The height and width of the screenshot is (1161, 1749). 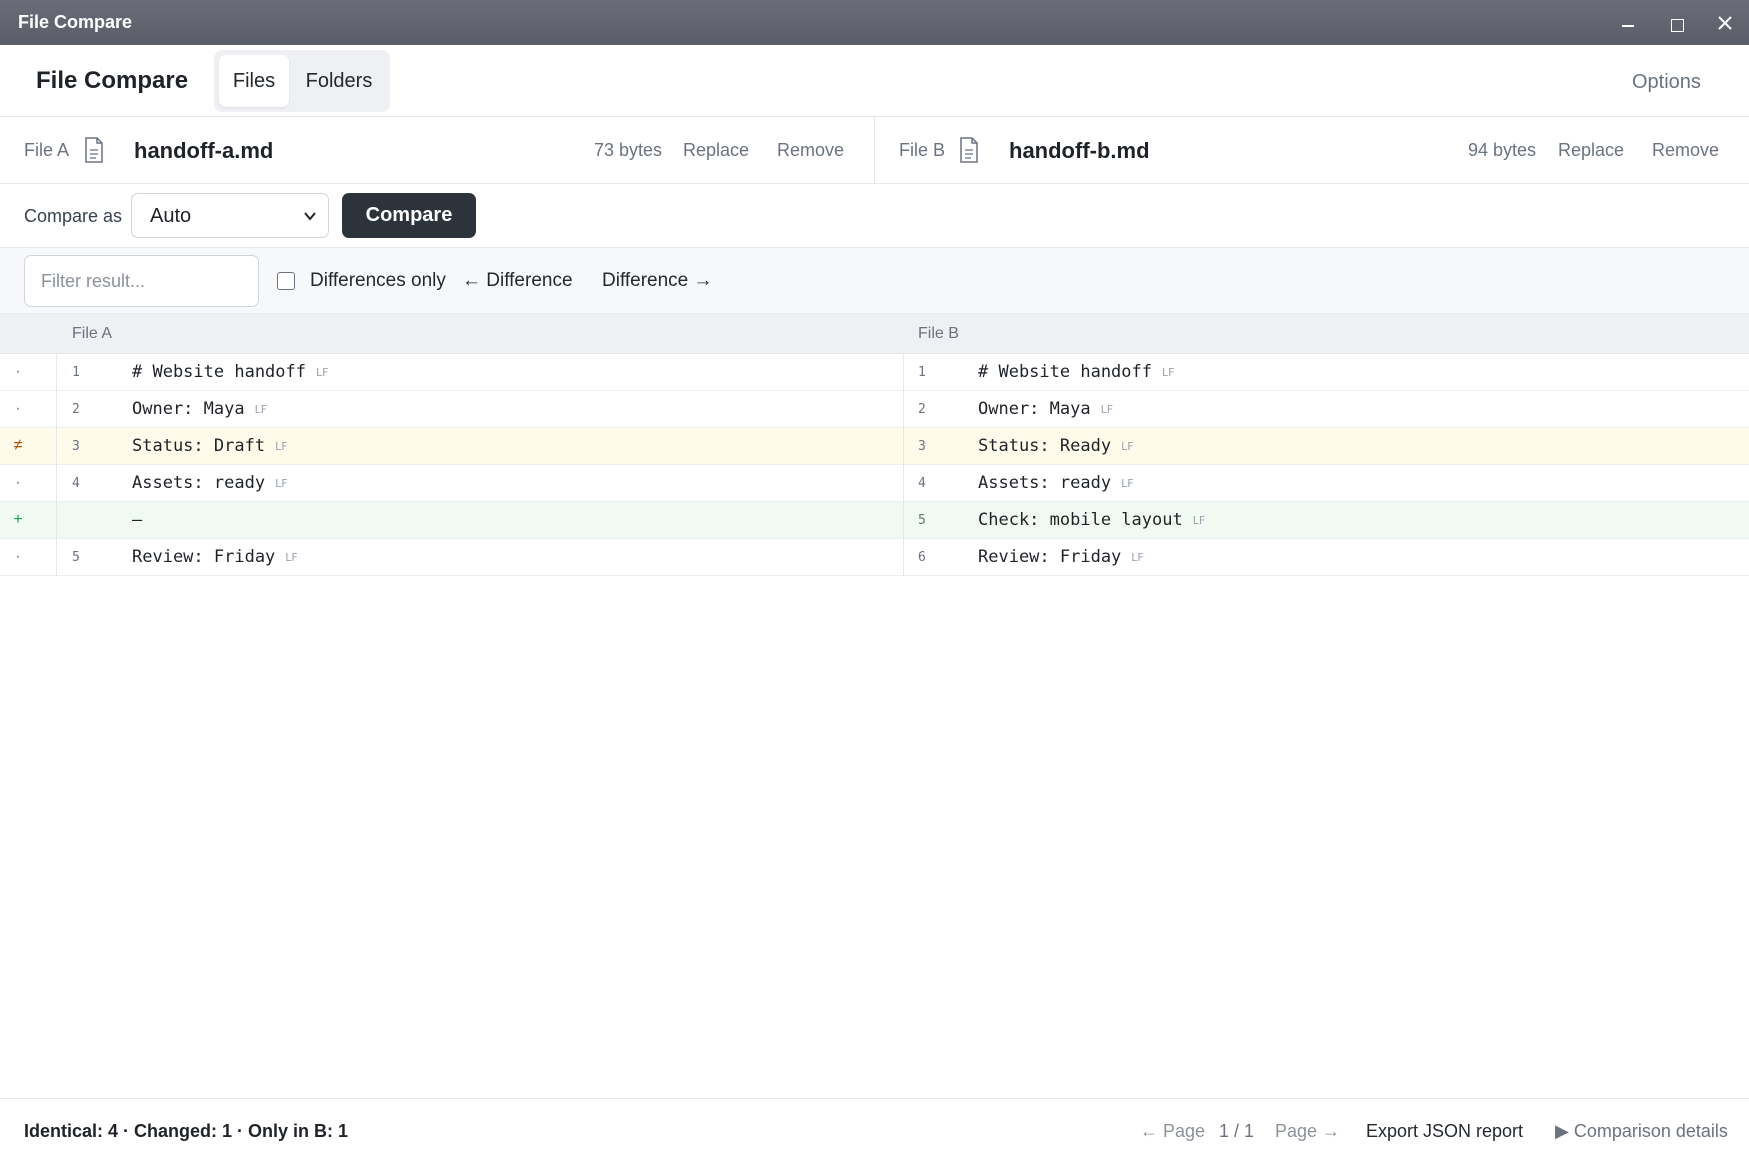 I want to click on next-page-button: Page →, so click(x=1307, y=1131).